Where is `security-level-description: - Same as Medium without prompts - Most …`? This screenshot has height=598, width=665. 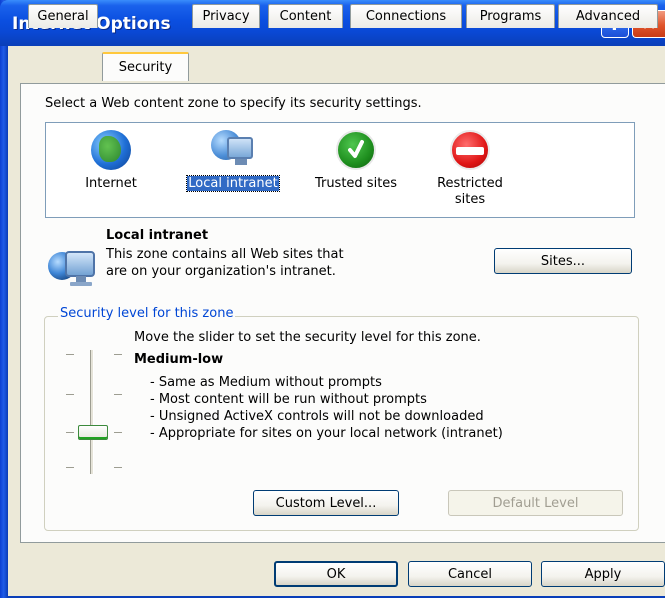
security-level-description: - Same as Medium without prompts - Most … is located at coordinates (326, 408).